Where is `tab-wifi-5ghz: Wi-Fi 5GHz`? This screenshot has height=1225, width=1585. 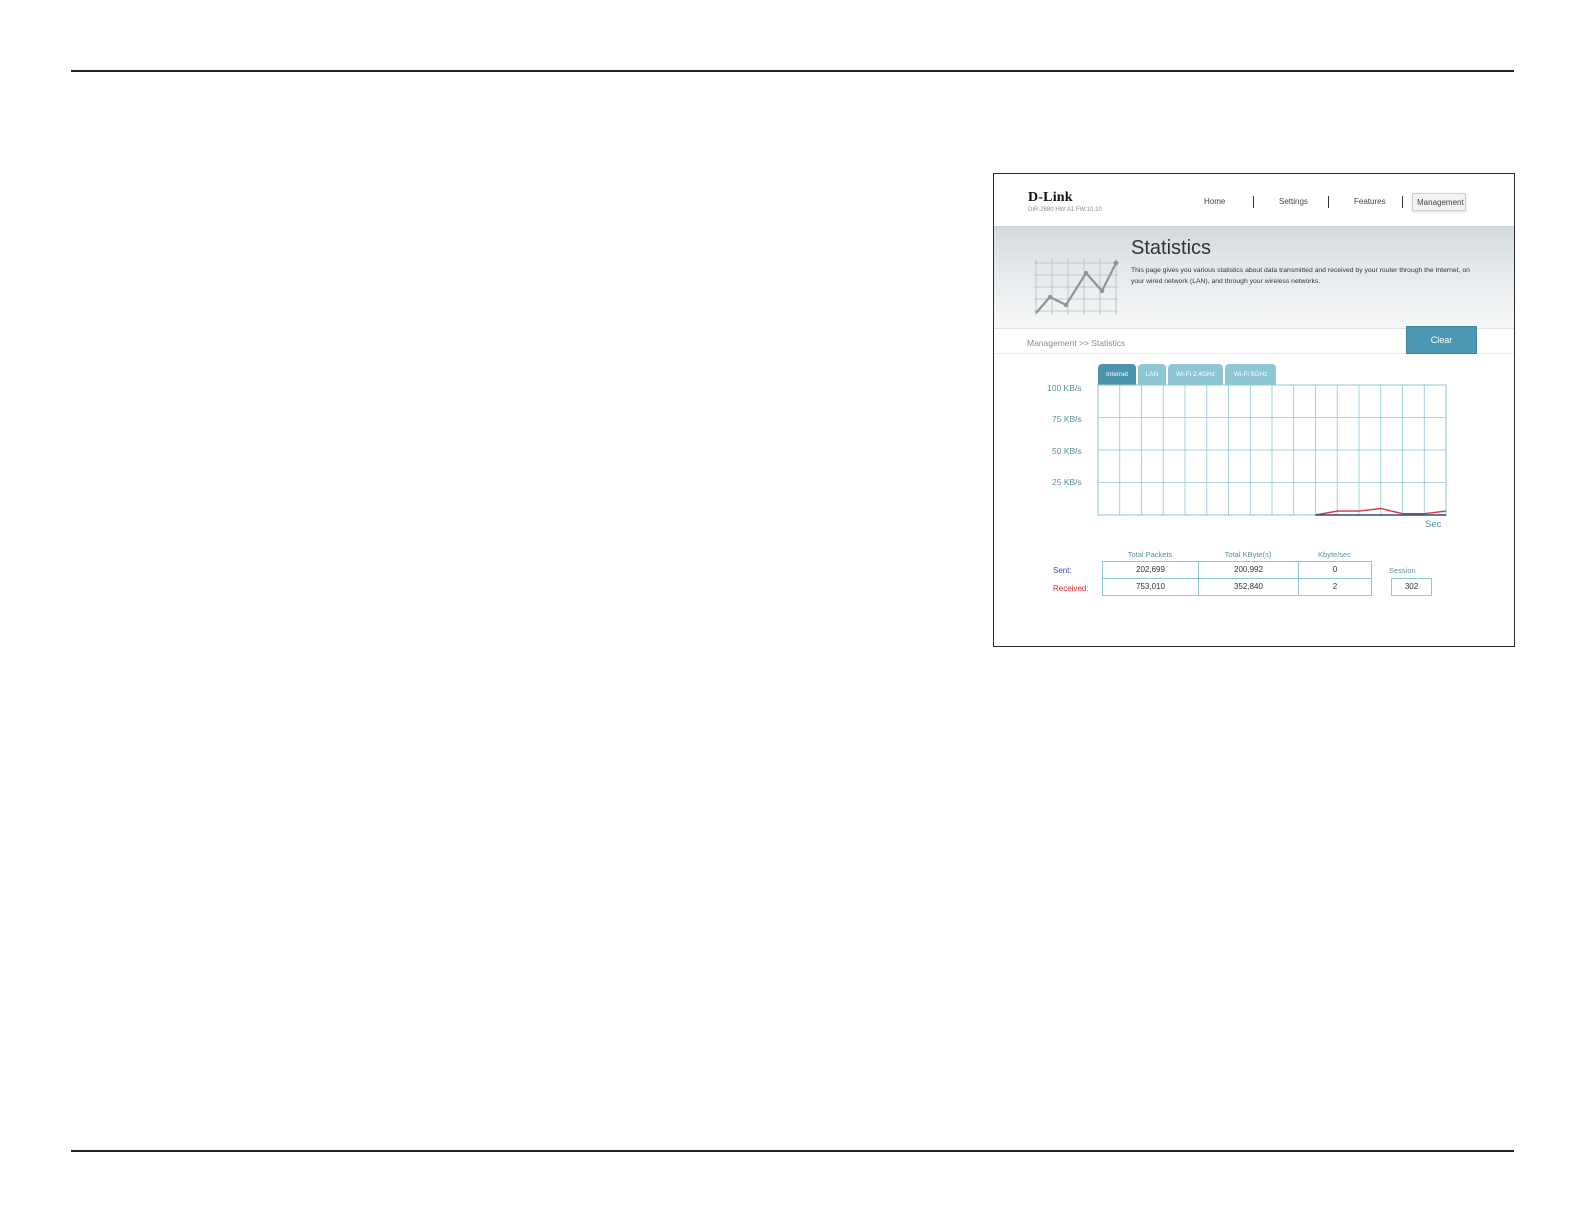 tab-wifi-5ghz: Wi-Fi 5GHz is located at coordinates (1250, 374).